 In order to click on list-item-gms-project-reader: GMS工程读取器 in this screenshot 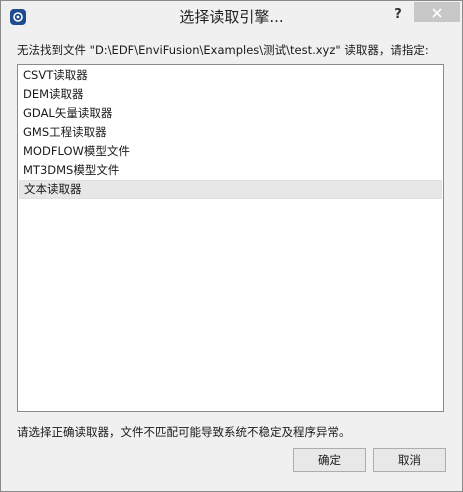, I will do `click(230, 132)`.